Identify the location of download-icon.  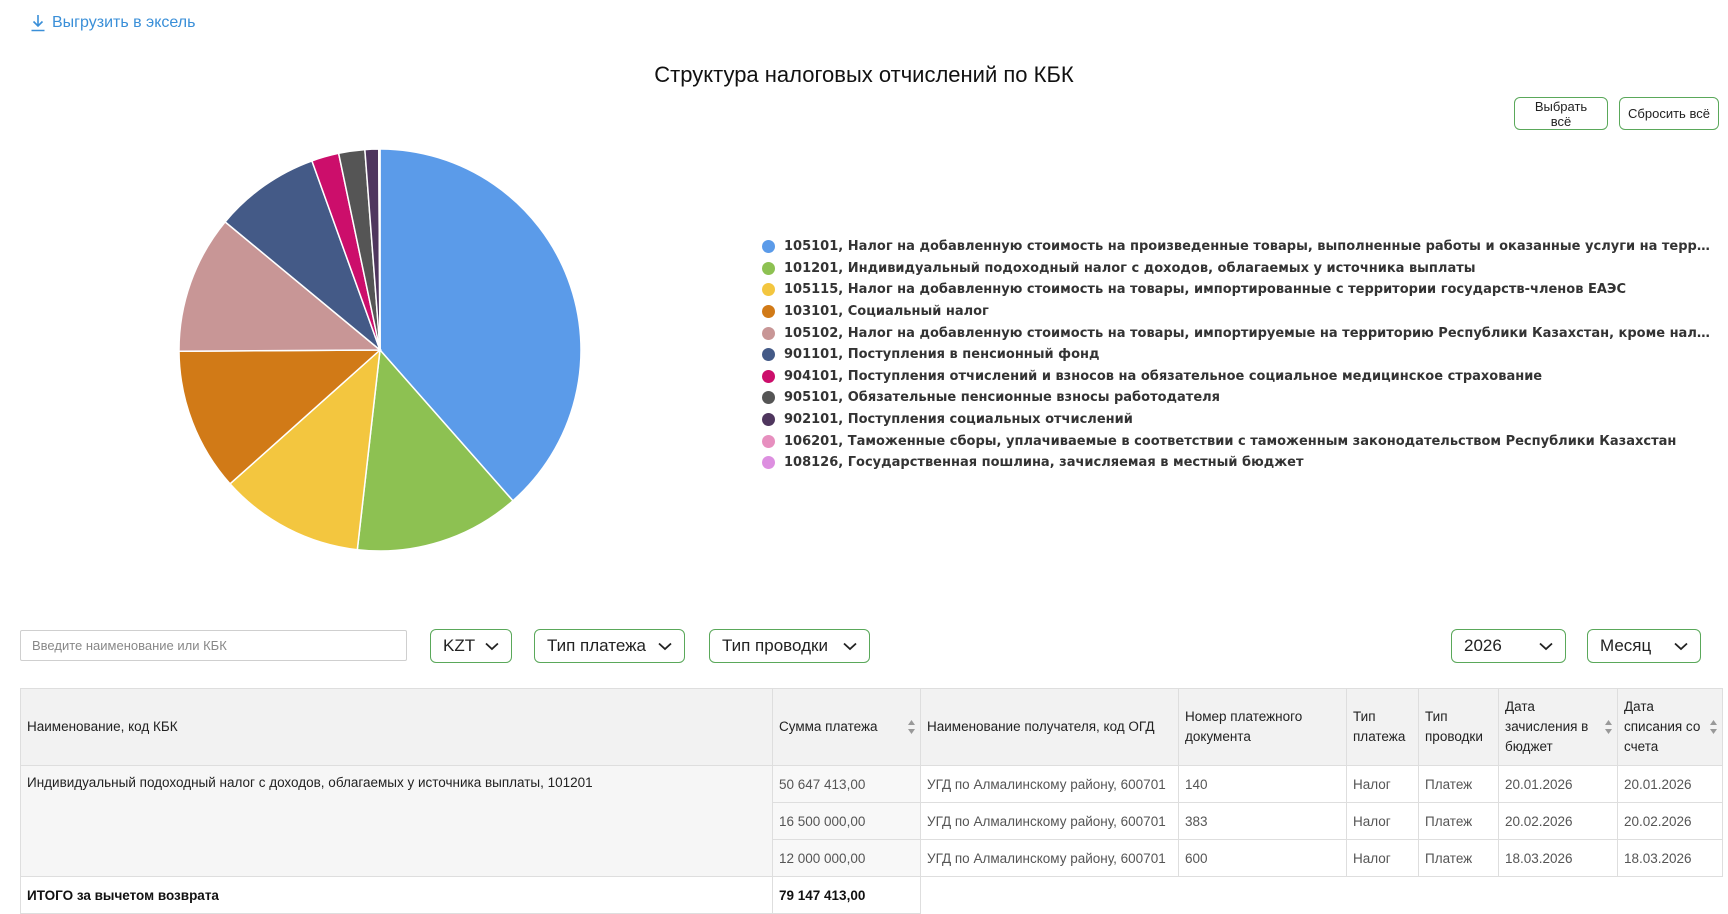
(38, 23).